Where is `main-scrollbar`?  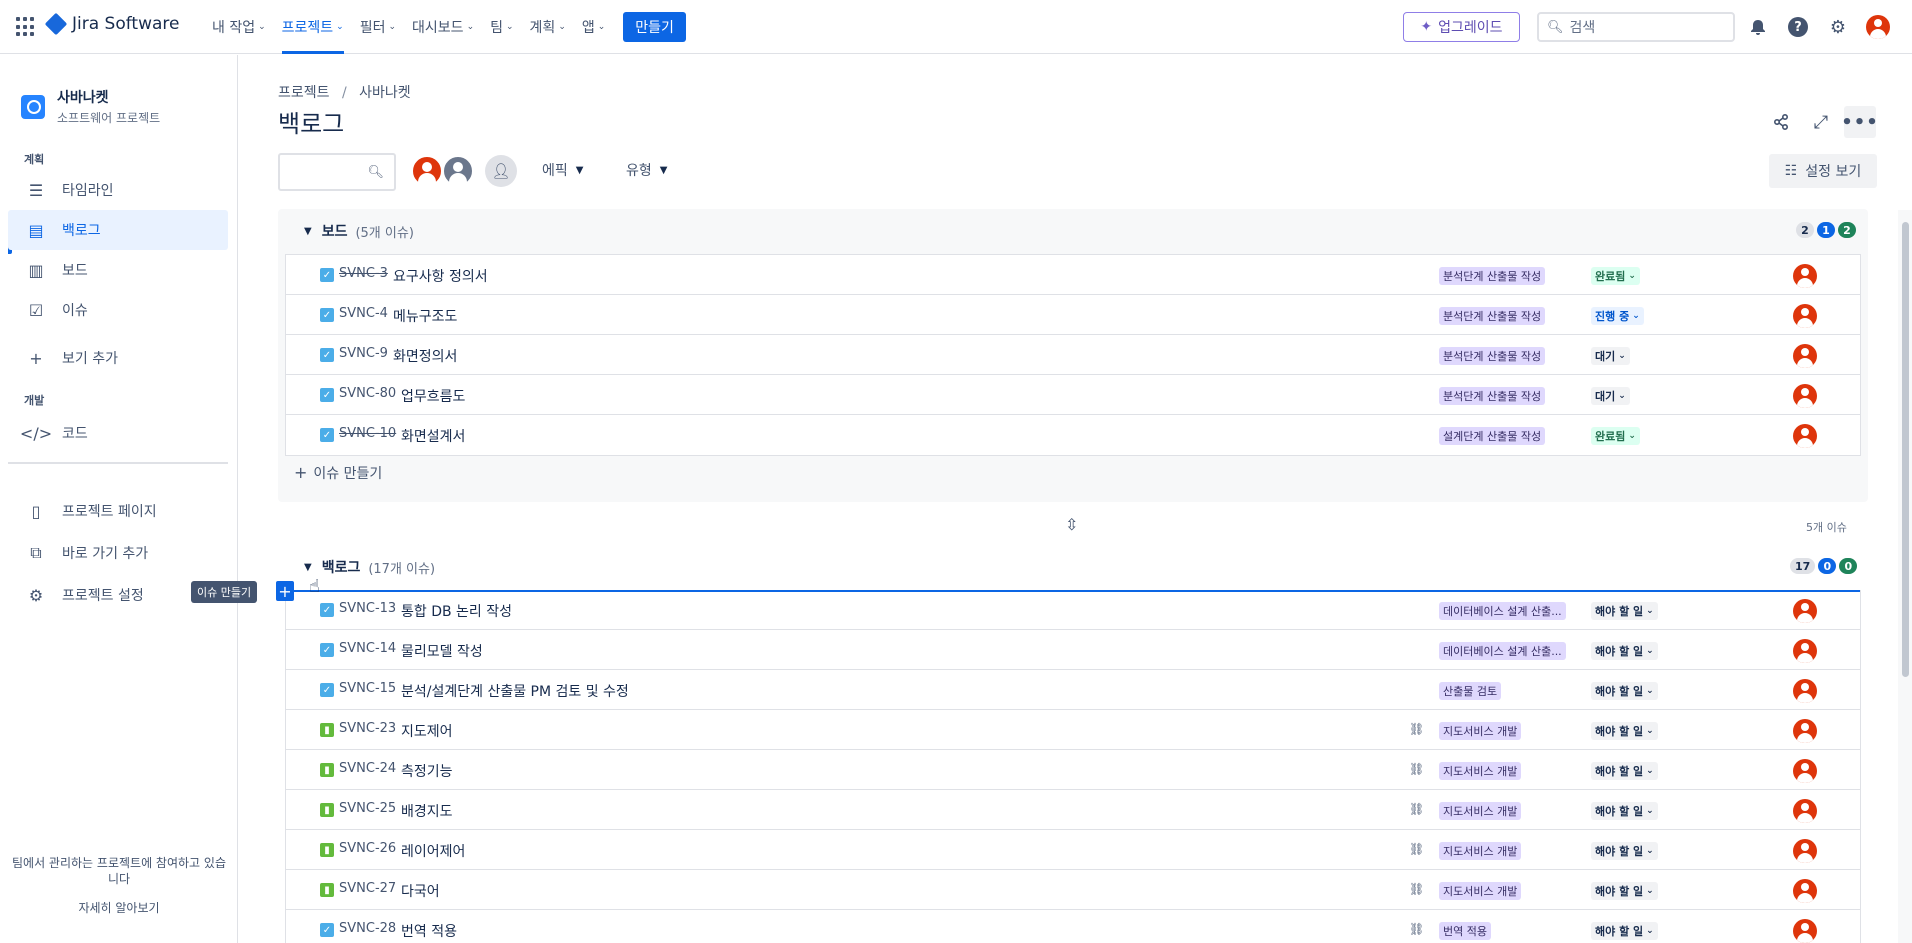
main-scrollbar is located at coordinates (1905, 576).